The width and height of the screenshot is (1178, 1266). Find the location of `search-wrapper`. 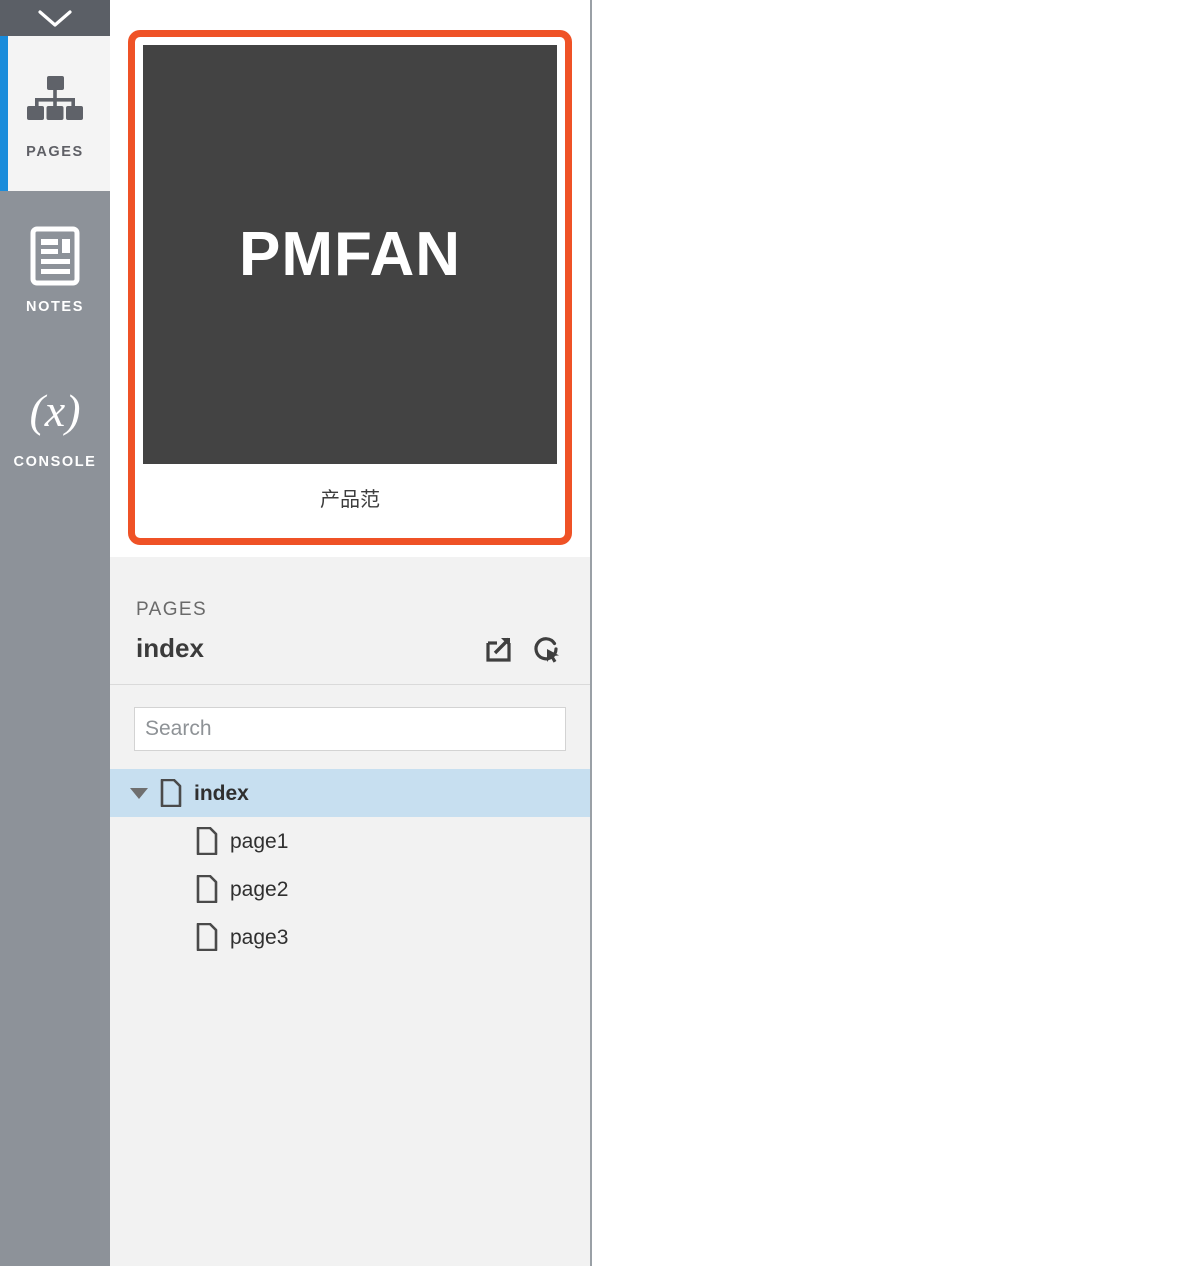

search-wrapper is located at coordinates (350, 727).